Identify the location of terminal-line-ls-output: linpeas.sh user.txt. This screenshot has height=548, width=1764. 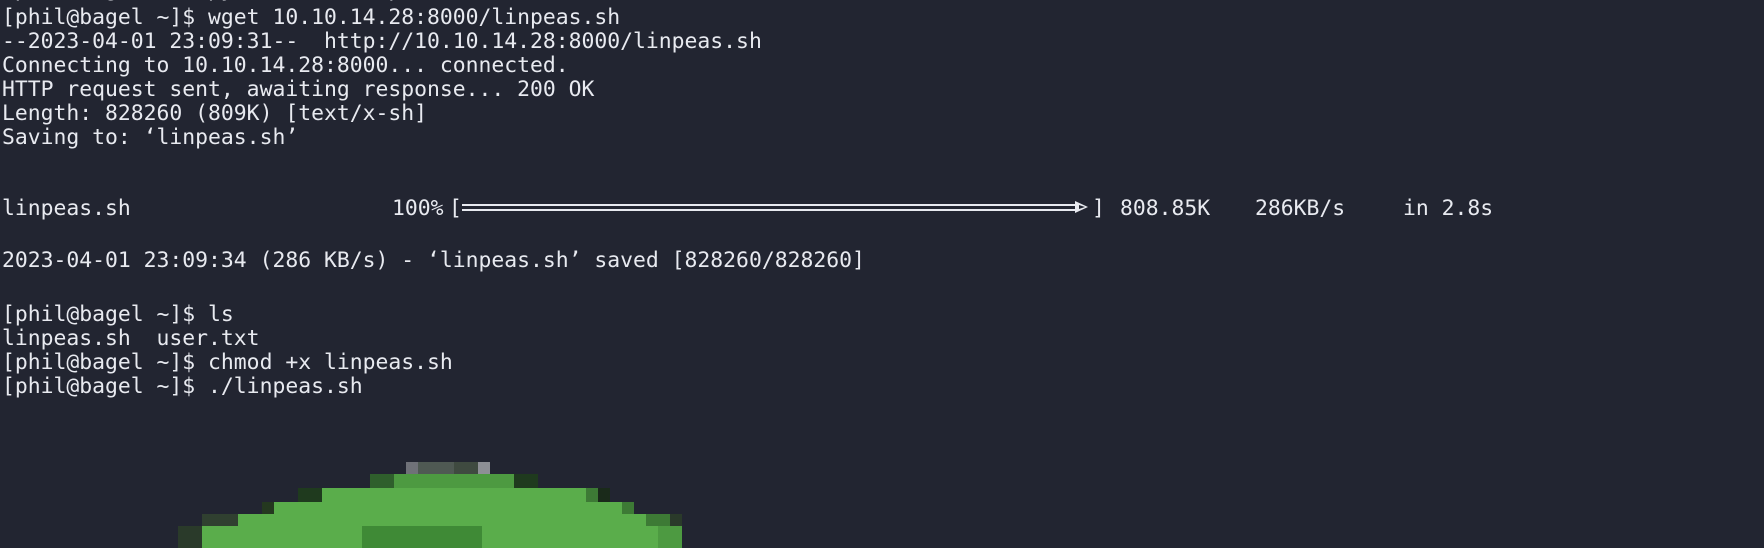
(131, 338).